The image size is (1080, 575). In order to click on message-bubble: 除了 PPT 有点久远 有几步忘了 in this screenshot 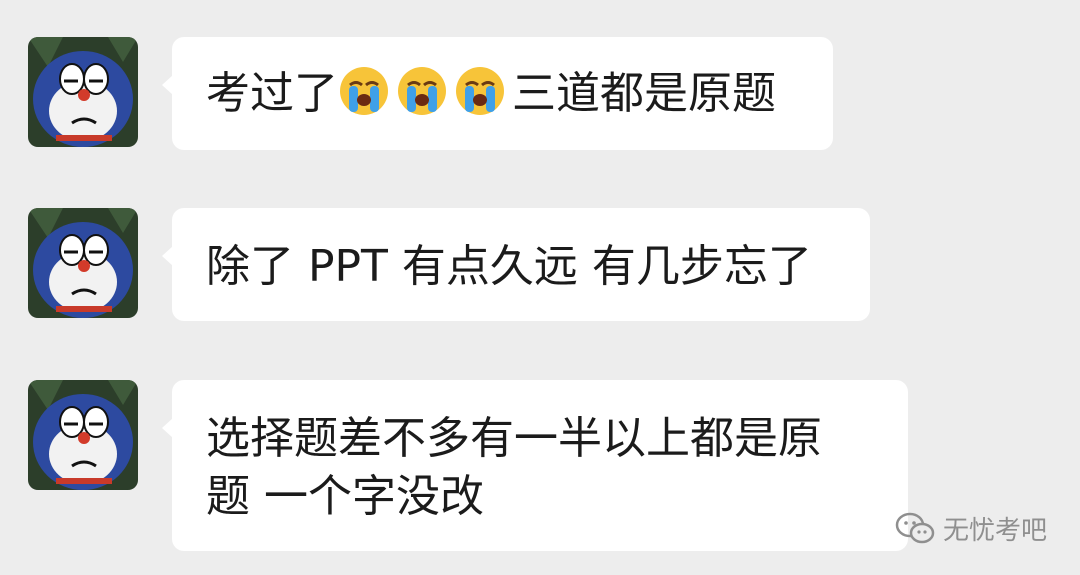, I will do `click(516, 264)`.